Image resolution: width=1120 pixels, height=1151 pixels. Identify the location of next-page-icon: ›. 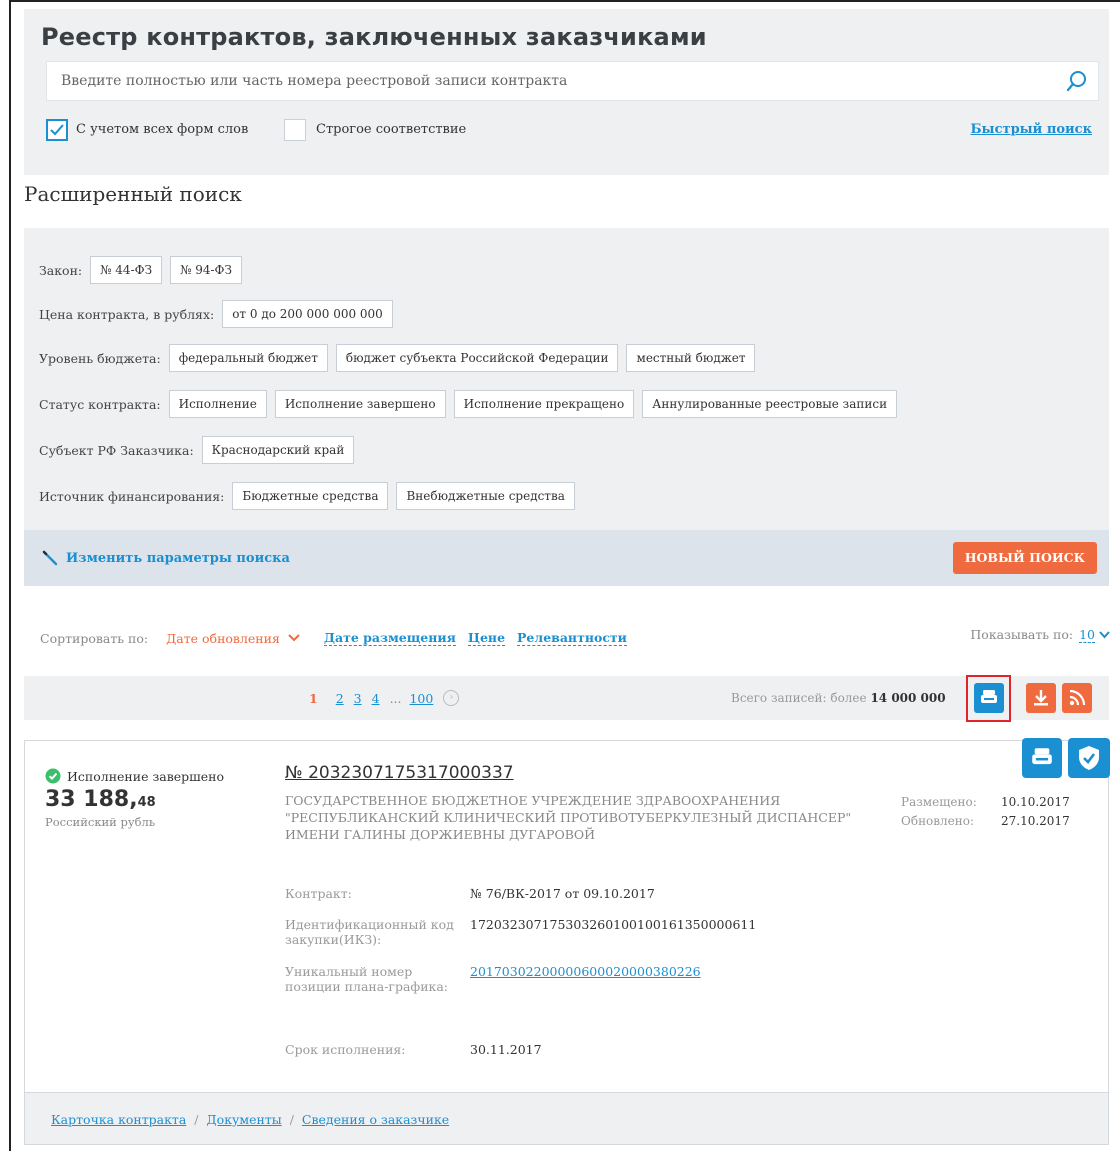
(451, 698).